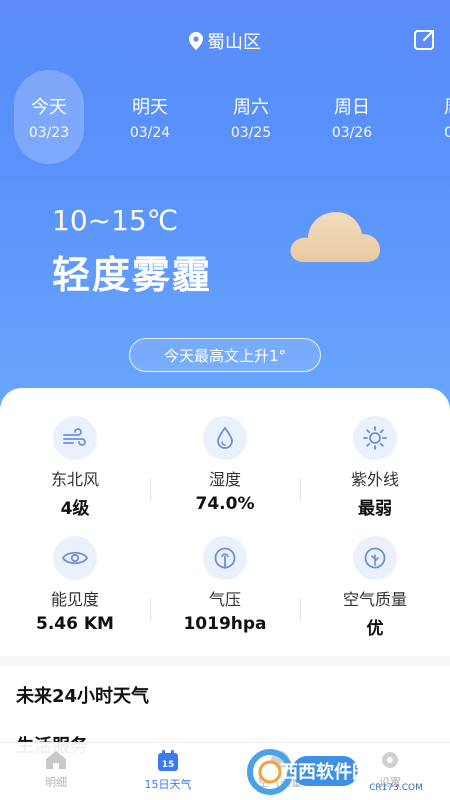 The image size is (450, 800). I want to click on day-tab-tomorrow: 明天 03/24, so click(150, 117).